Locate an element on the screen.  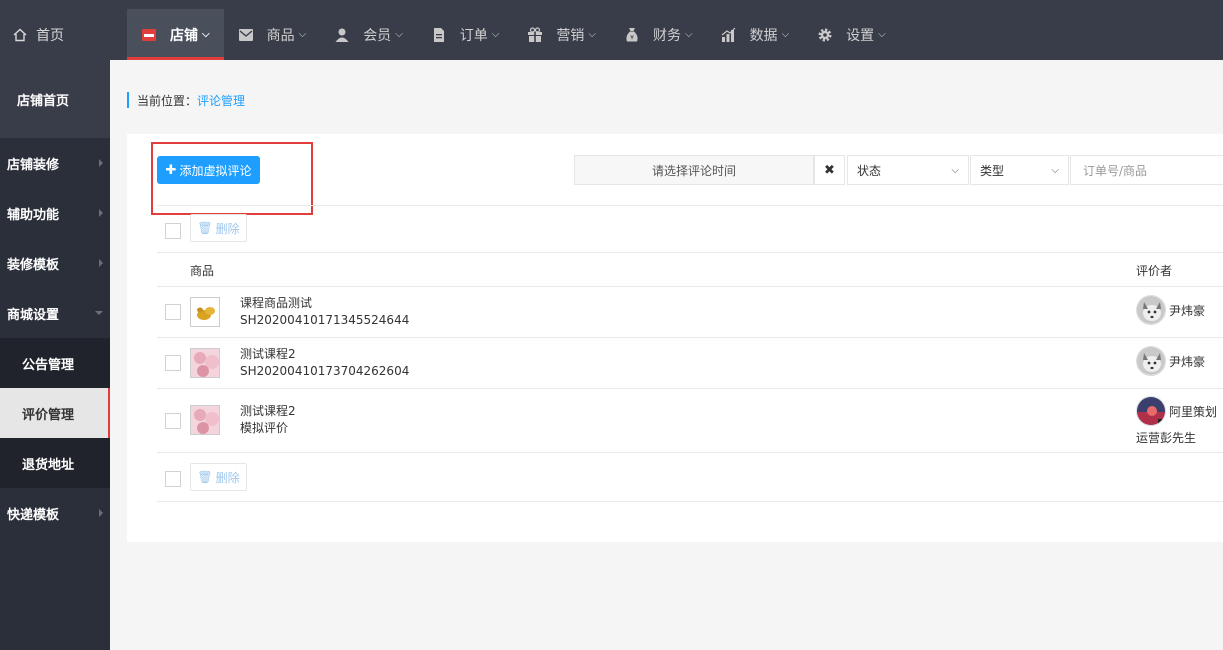
sidebar-item-mall-settings: 商城设置 is located at coordinates (55, 313).